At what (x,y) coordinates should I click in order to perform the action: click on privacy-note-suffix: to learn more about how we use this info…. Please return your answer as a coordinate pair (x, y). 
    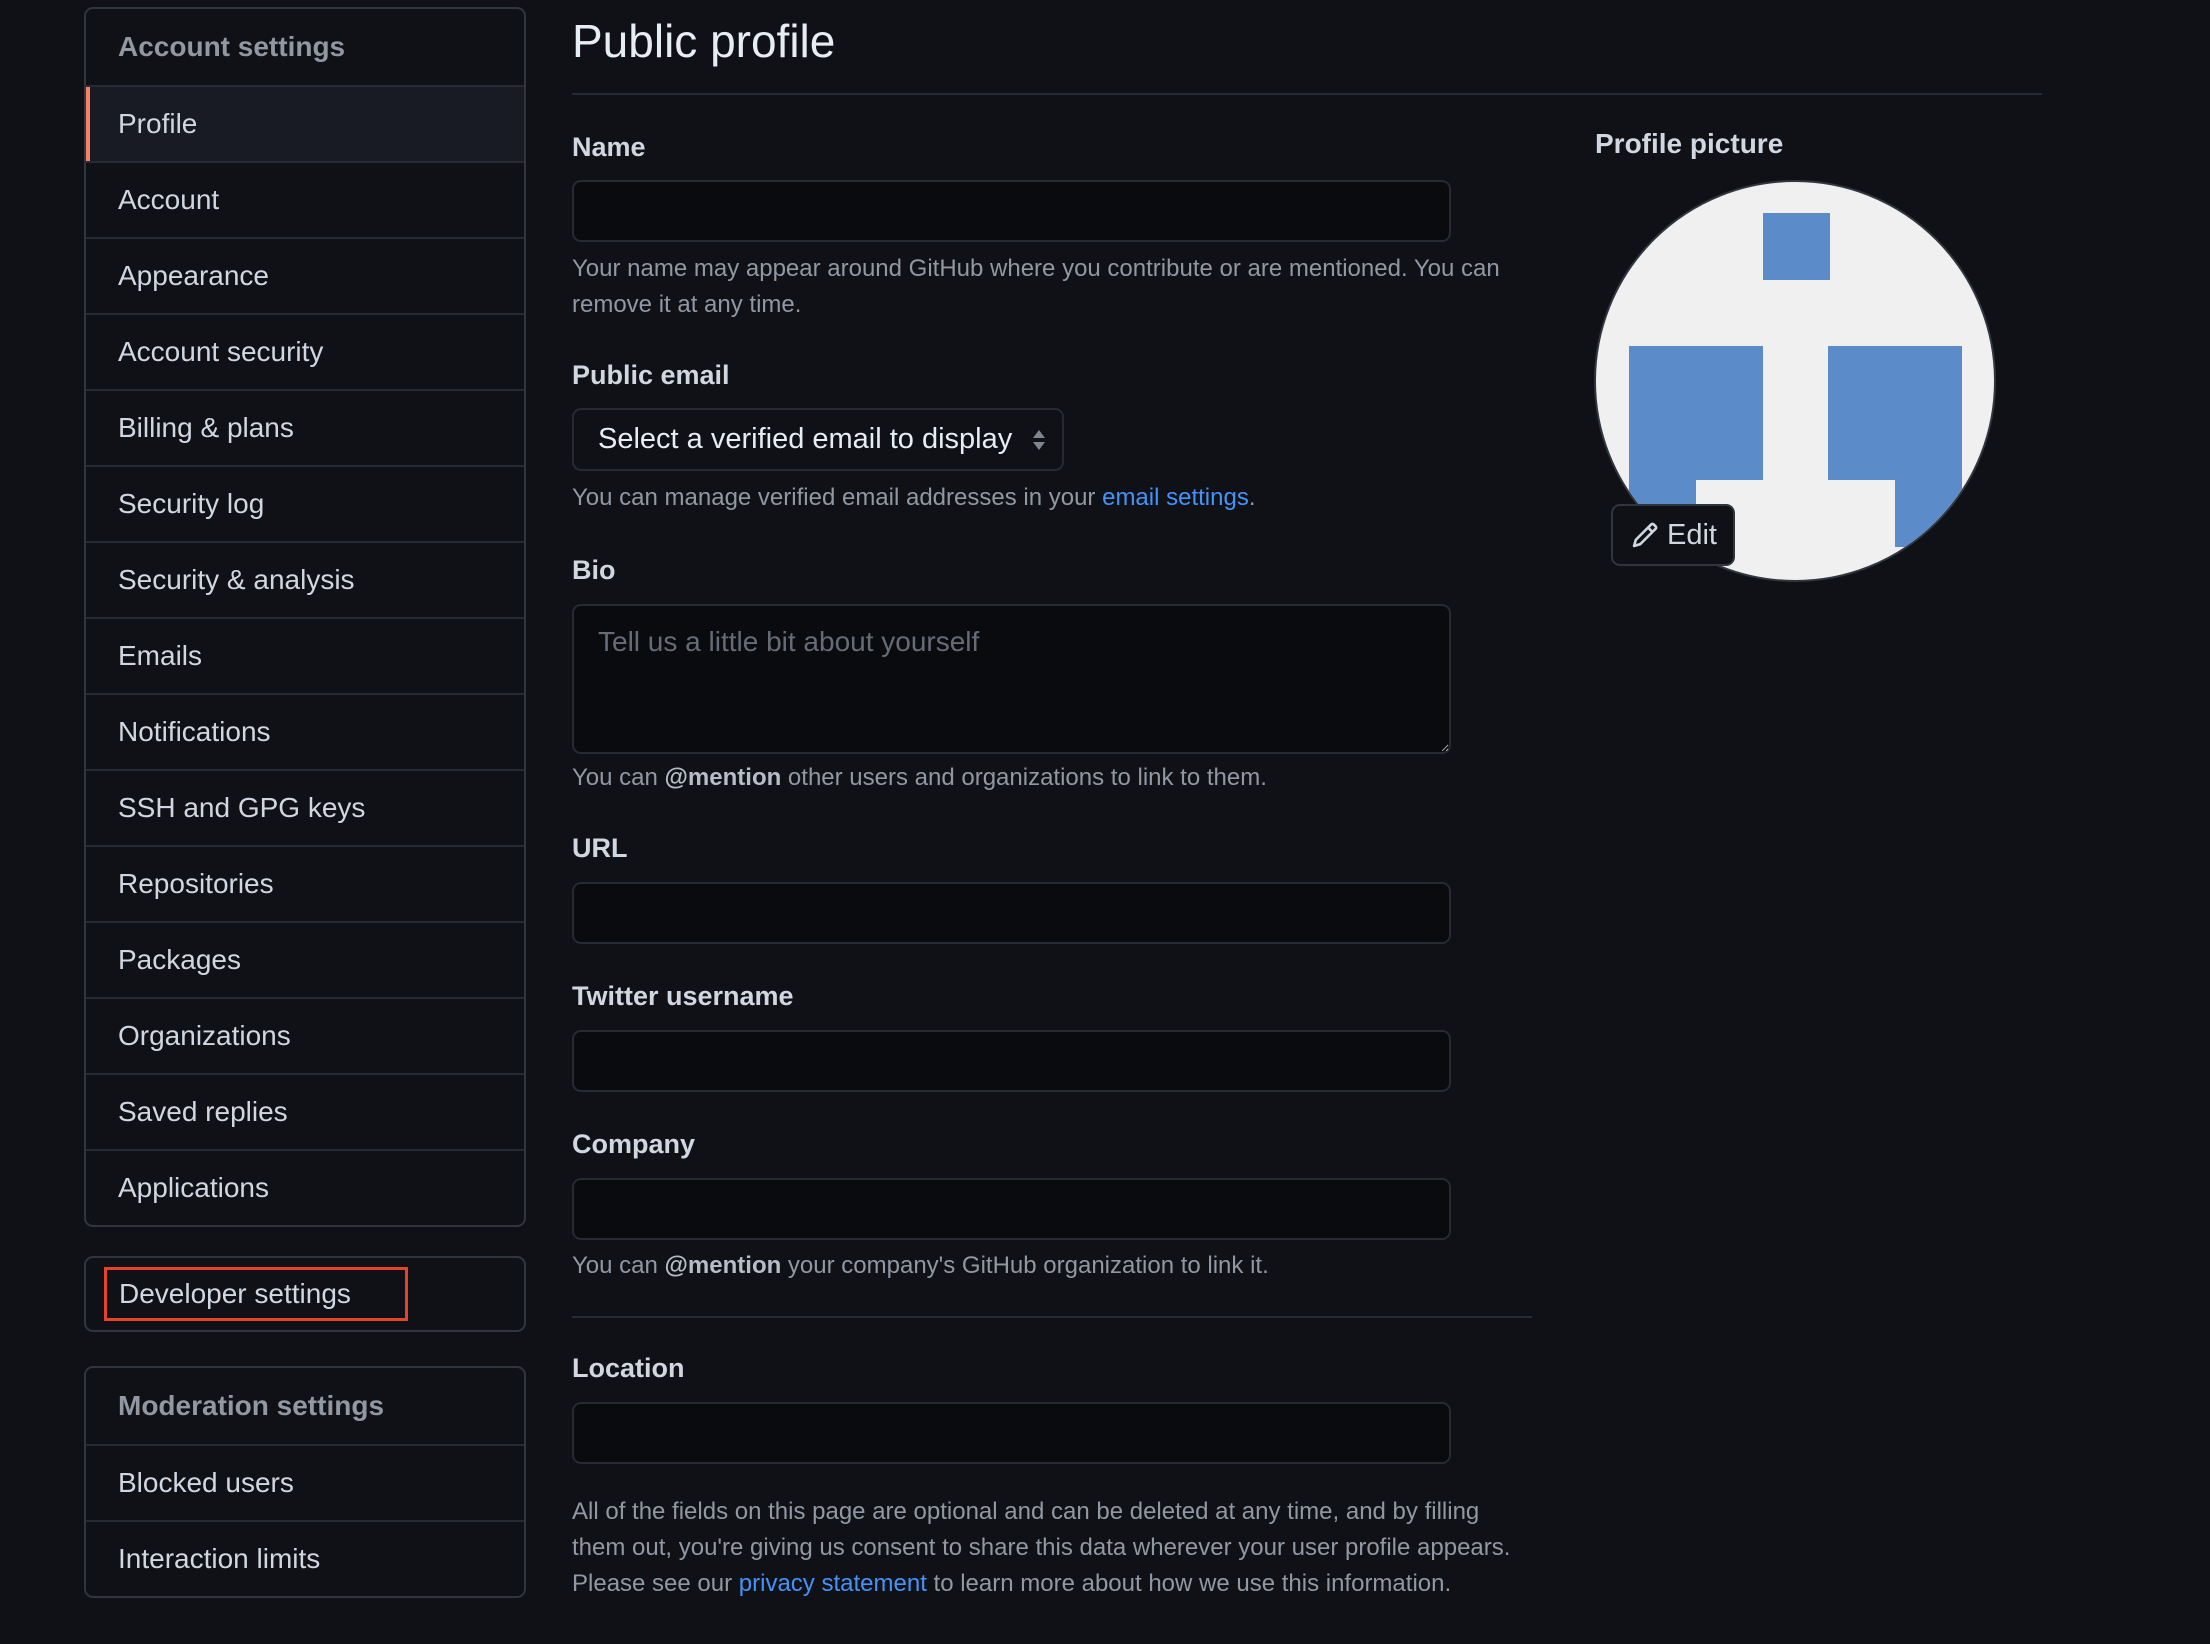
    Looking at the image, I should click on (1189, 1583).